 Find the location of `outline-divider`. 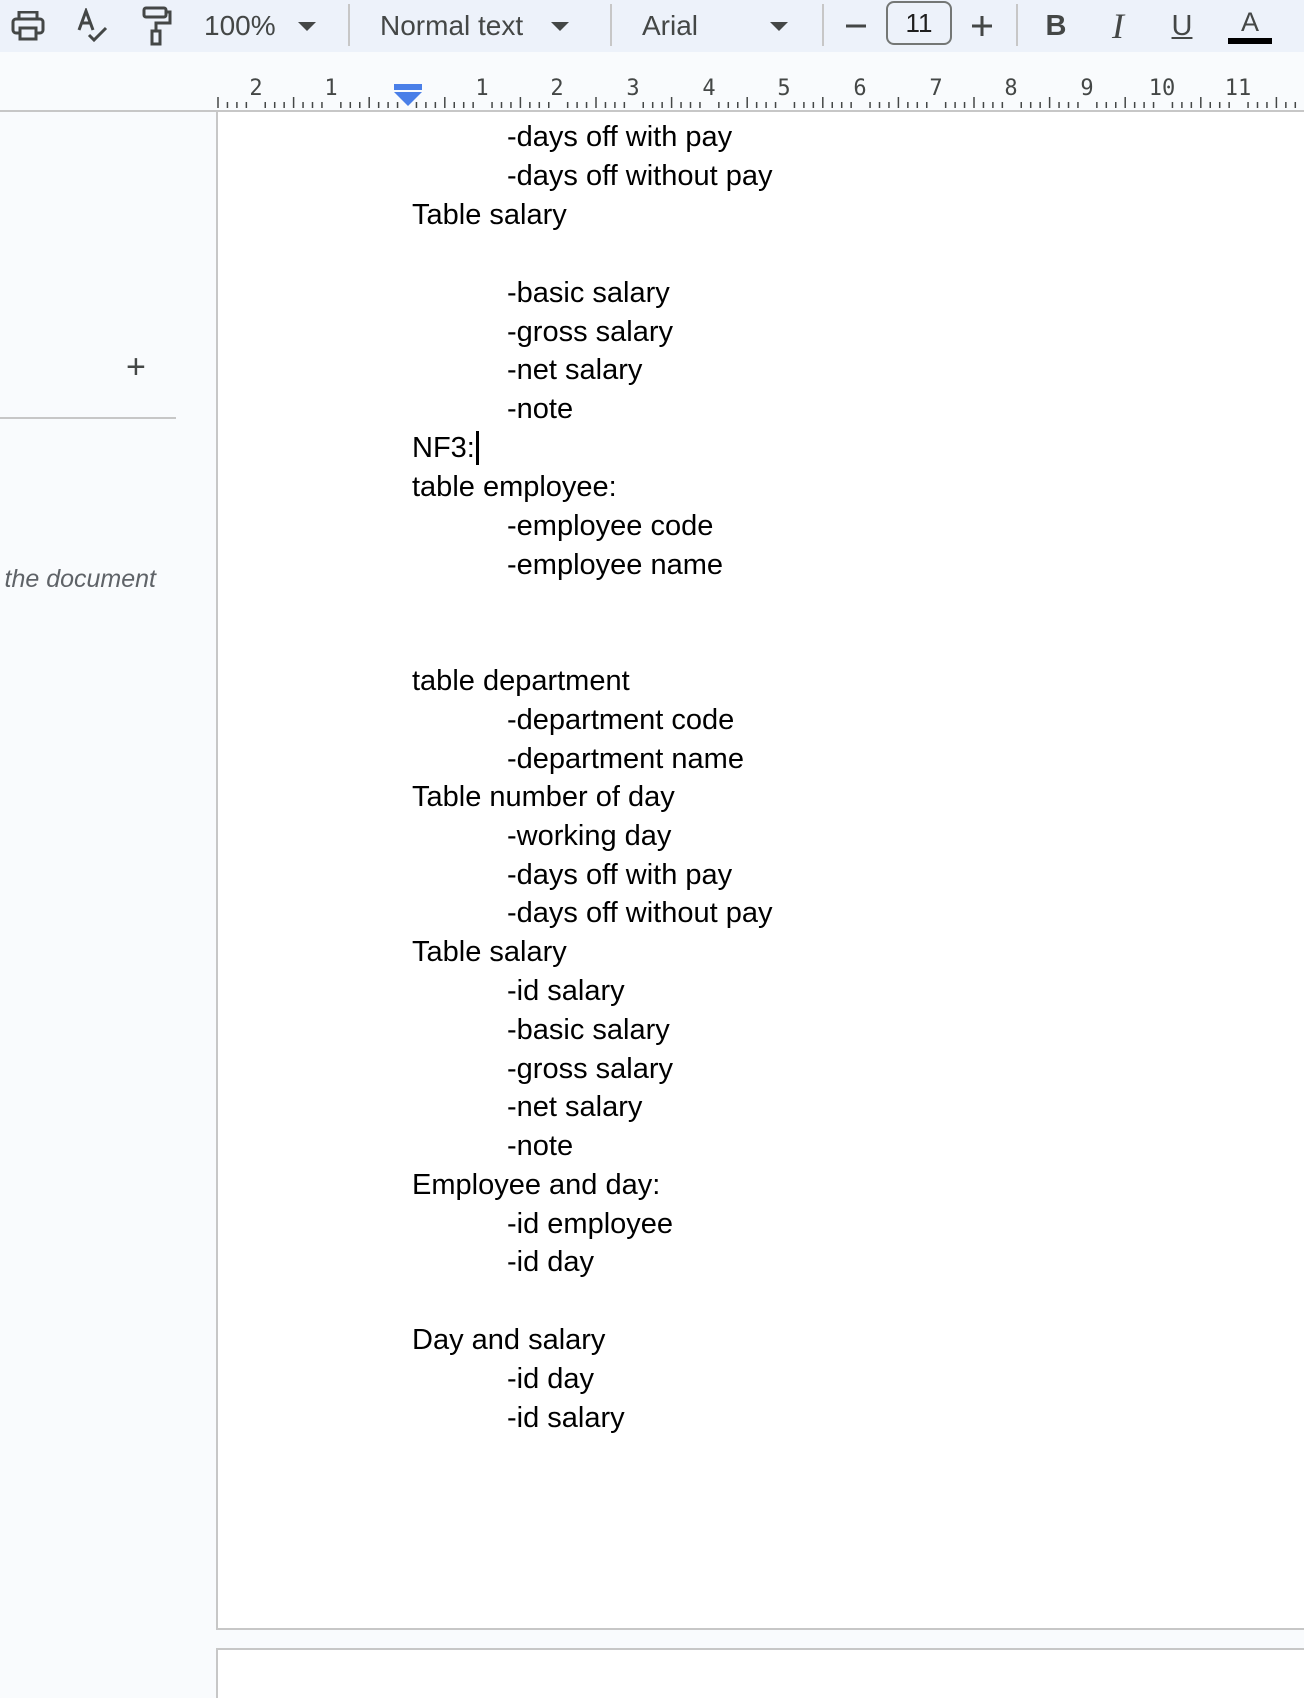

outline-divider is located at coordinates (88, 418).